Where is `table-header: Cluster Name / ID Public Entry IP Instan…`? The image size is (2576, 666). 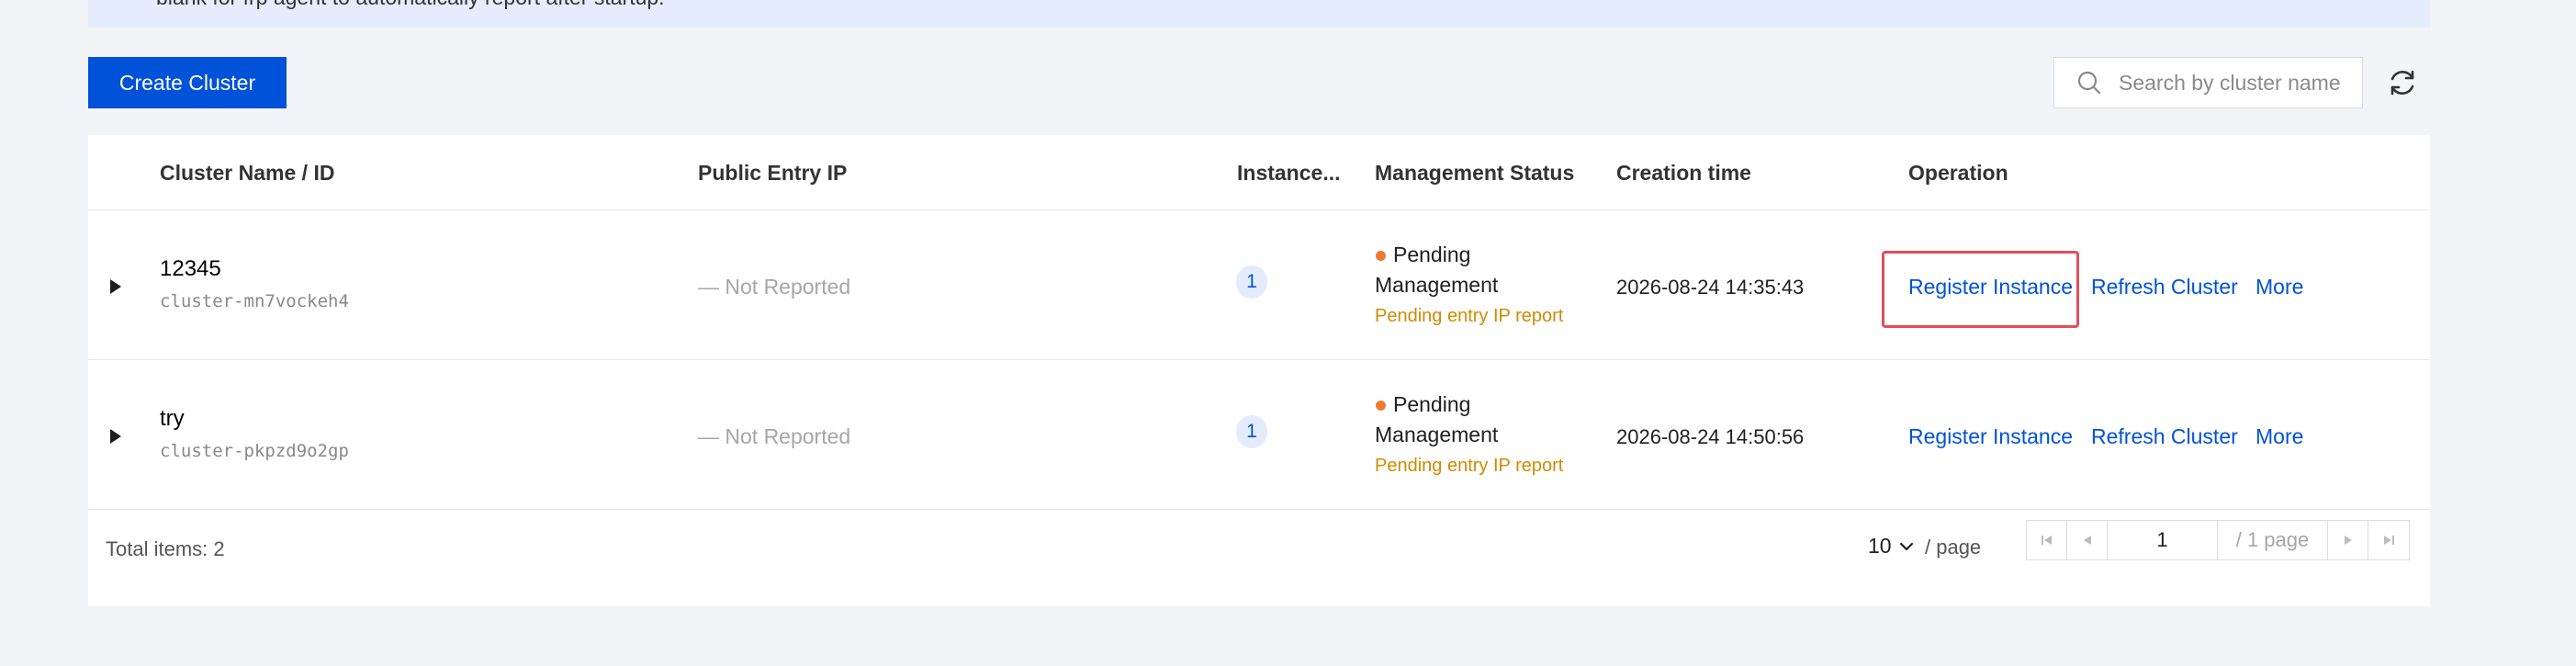
table-header: Cluster Name / ID Public Entry IP Instan… is located at coordinates (1259, 172).